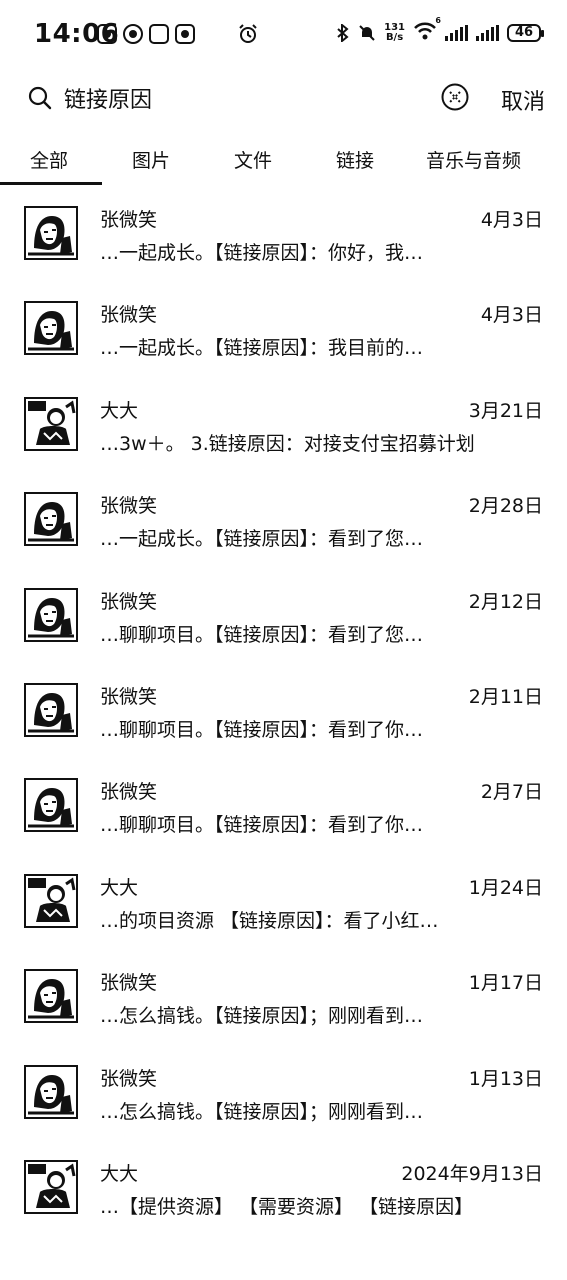 This screenshot has width=567, height=1280. Describe the element at coordinates (505, 983) in the screenshot. I see `message-date: 1月17日` at that location.